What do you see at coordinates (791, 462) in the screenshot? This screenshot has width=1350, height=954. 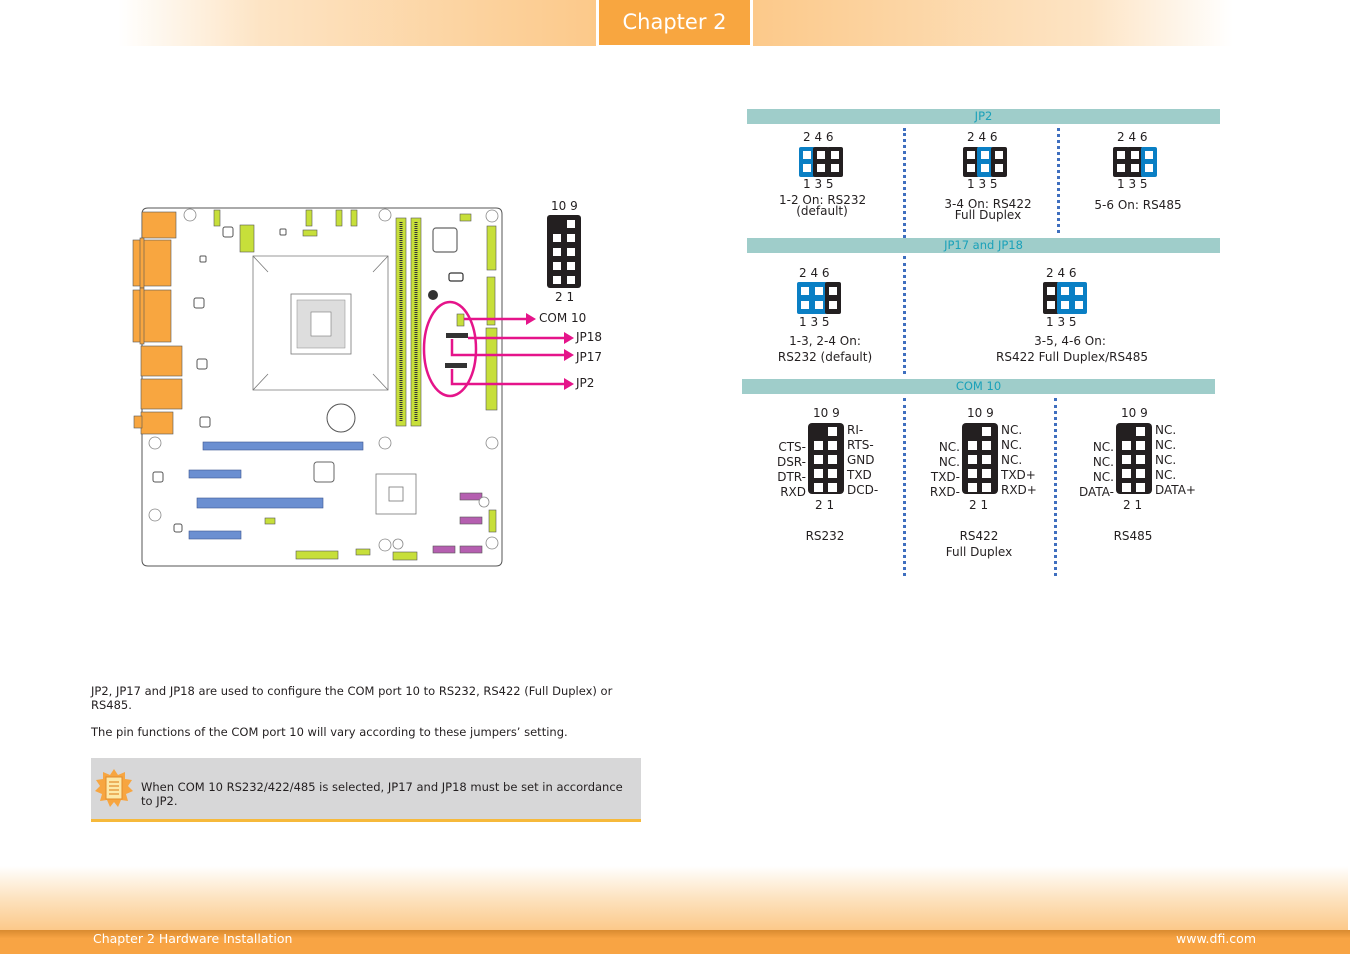 I see `pin-label-left: DSR-` at bounding box center [791, 462].